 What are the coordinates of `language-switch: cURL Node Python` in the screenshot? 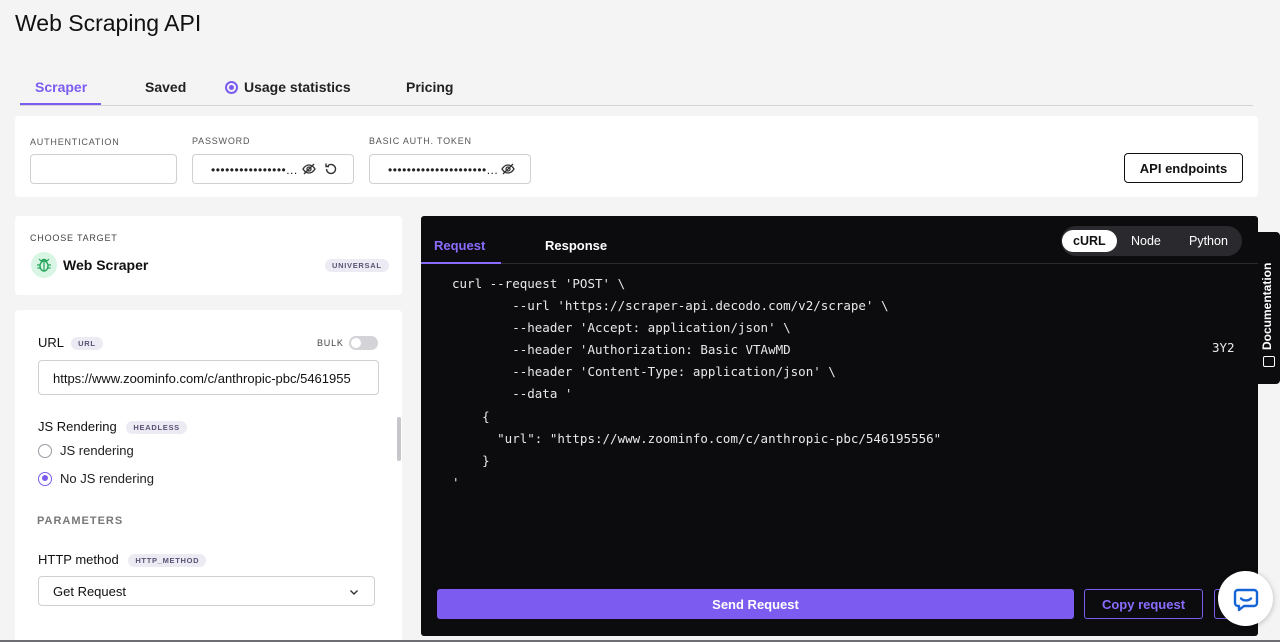 It's located at (1151, 241).